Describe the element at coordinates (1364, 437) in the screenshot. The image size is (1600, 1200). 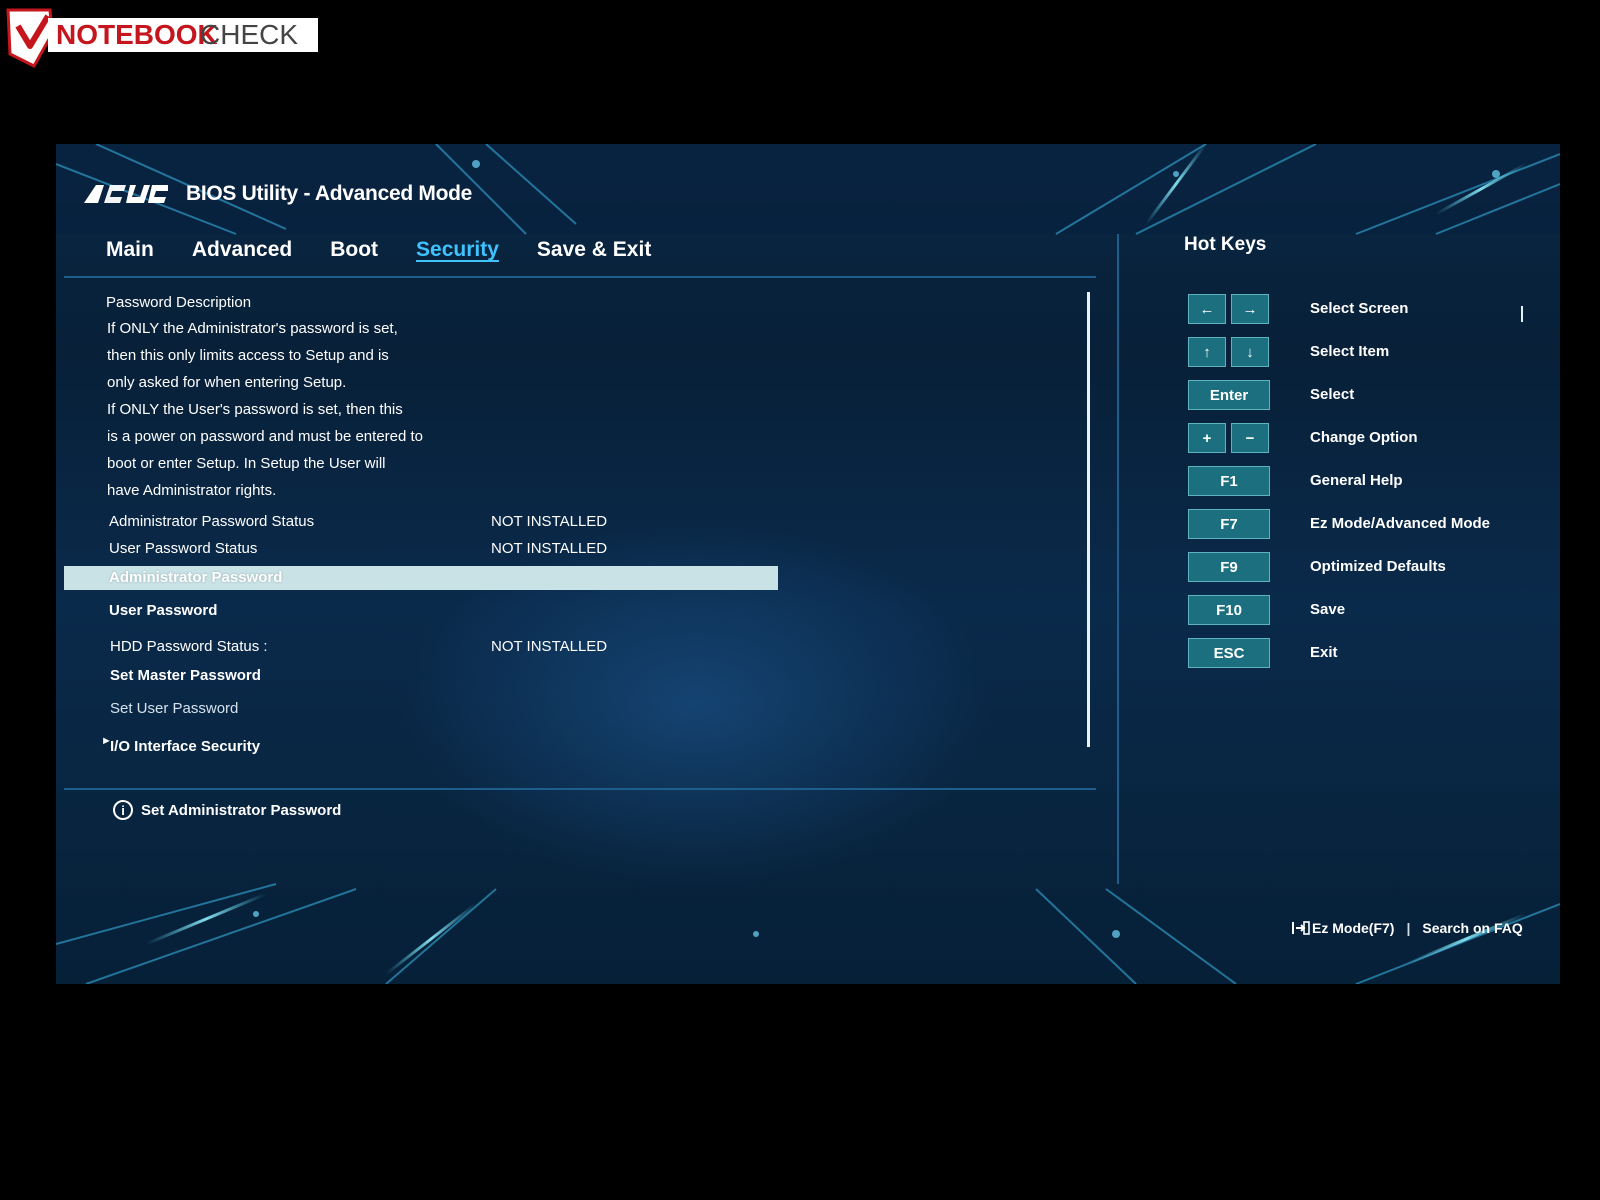
I see `hotkey-label: Change Option` at that location.